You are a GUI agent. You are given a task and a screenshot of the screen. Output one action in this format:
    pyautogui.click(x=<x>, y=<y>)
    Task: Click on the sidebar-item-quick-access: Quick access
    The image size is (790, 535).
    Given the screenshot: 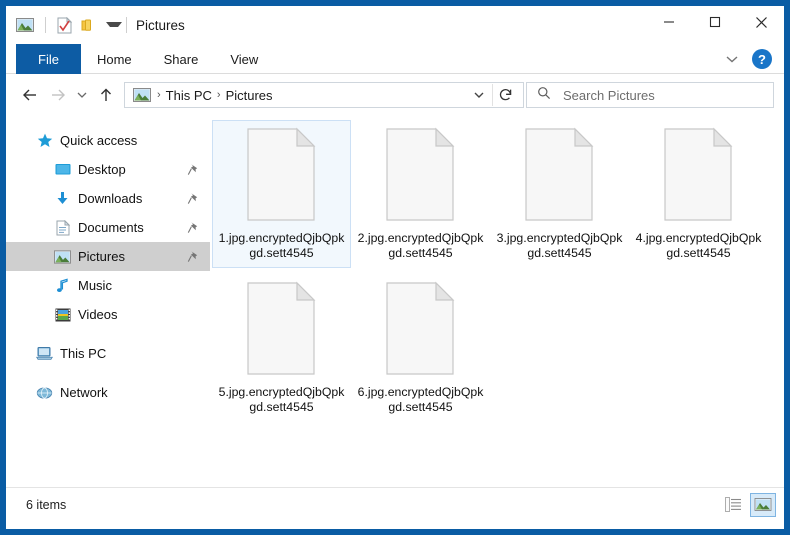 What is the action you would take?
    pyautogui.click(x=108, y=140)
    